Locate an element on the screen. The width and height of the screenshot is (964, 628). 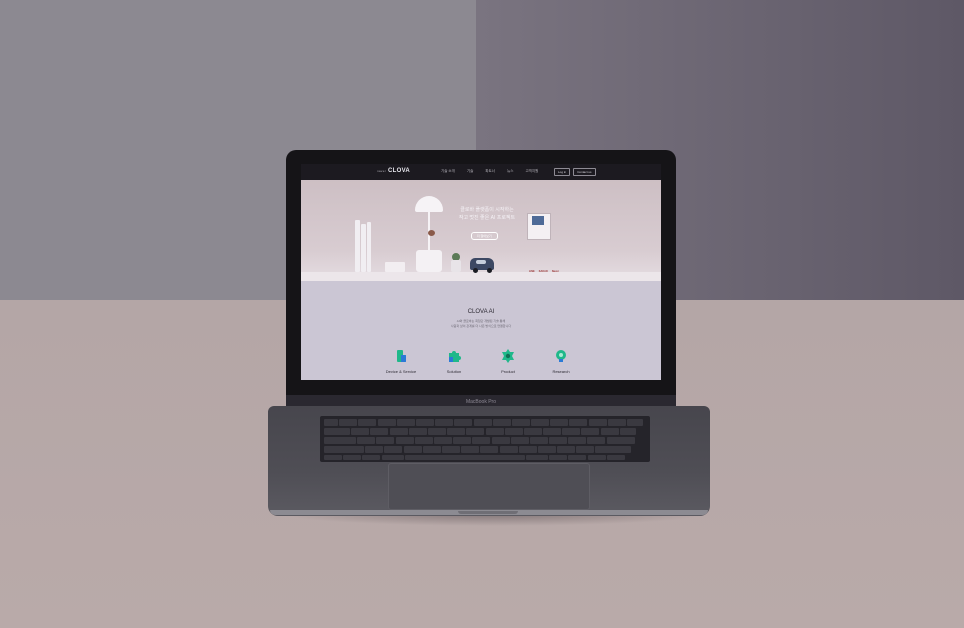
service-label: Product is located at coordinates (508, 371).